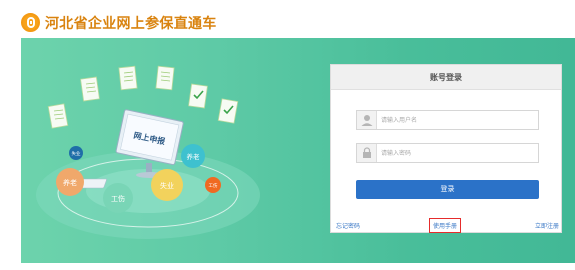 The width and height of the screenshot is (575, 270). I want to click on site-header: 河北省企业网上参保直通车, so click(287, 19).